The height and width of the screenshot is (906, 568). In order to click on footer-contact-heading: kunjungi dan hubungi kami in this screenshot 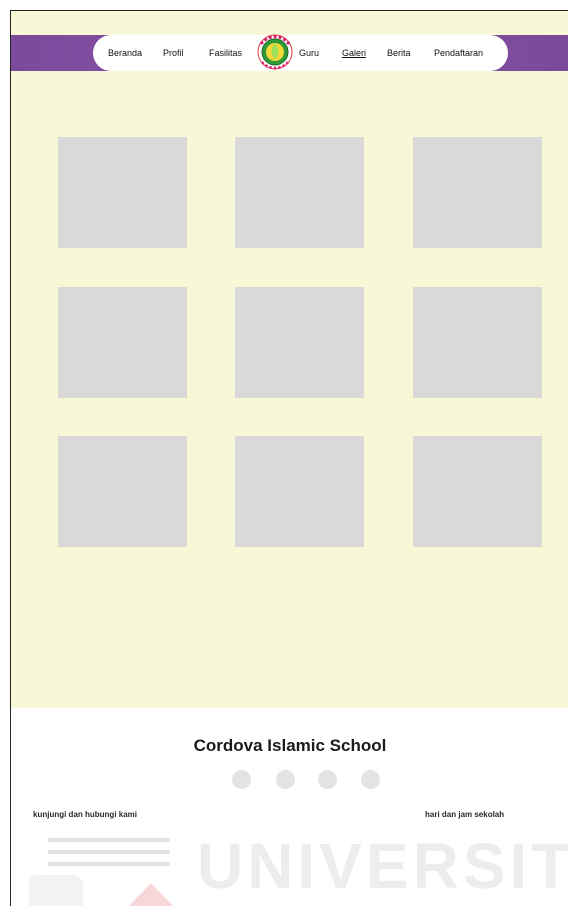, I will do `click(85, 814)`.